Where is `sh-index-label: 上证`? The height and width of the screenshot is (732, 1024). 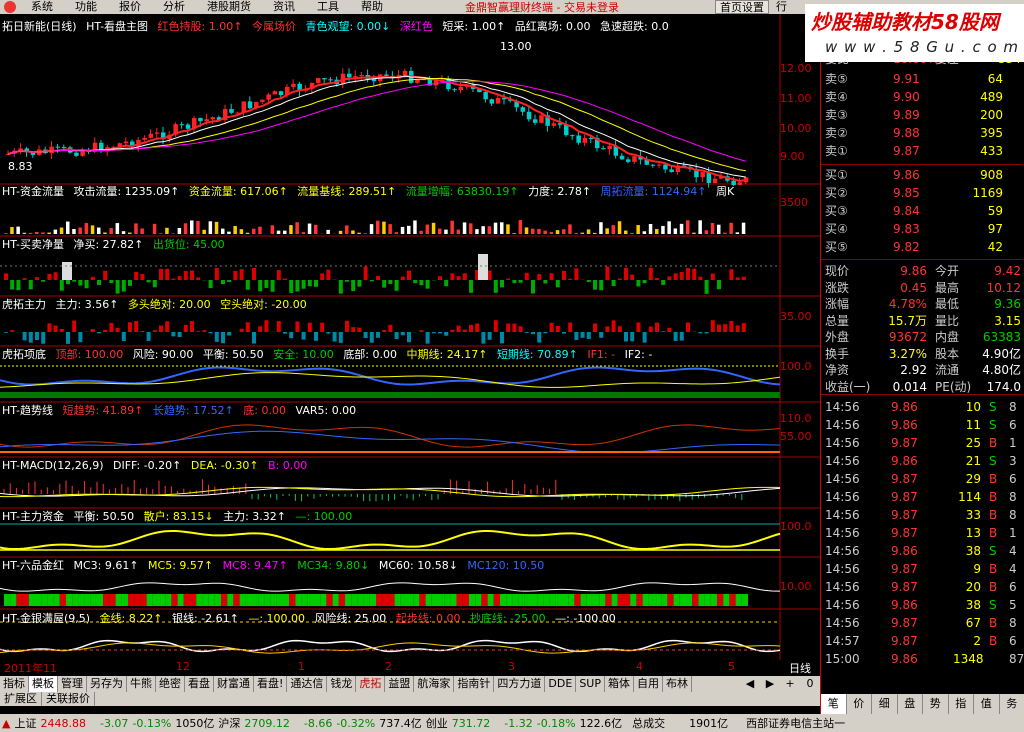
sh-index-label: 上证 is located at coordinates (25, 723).